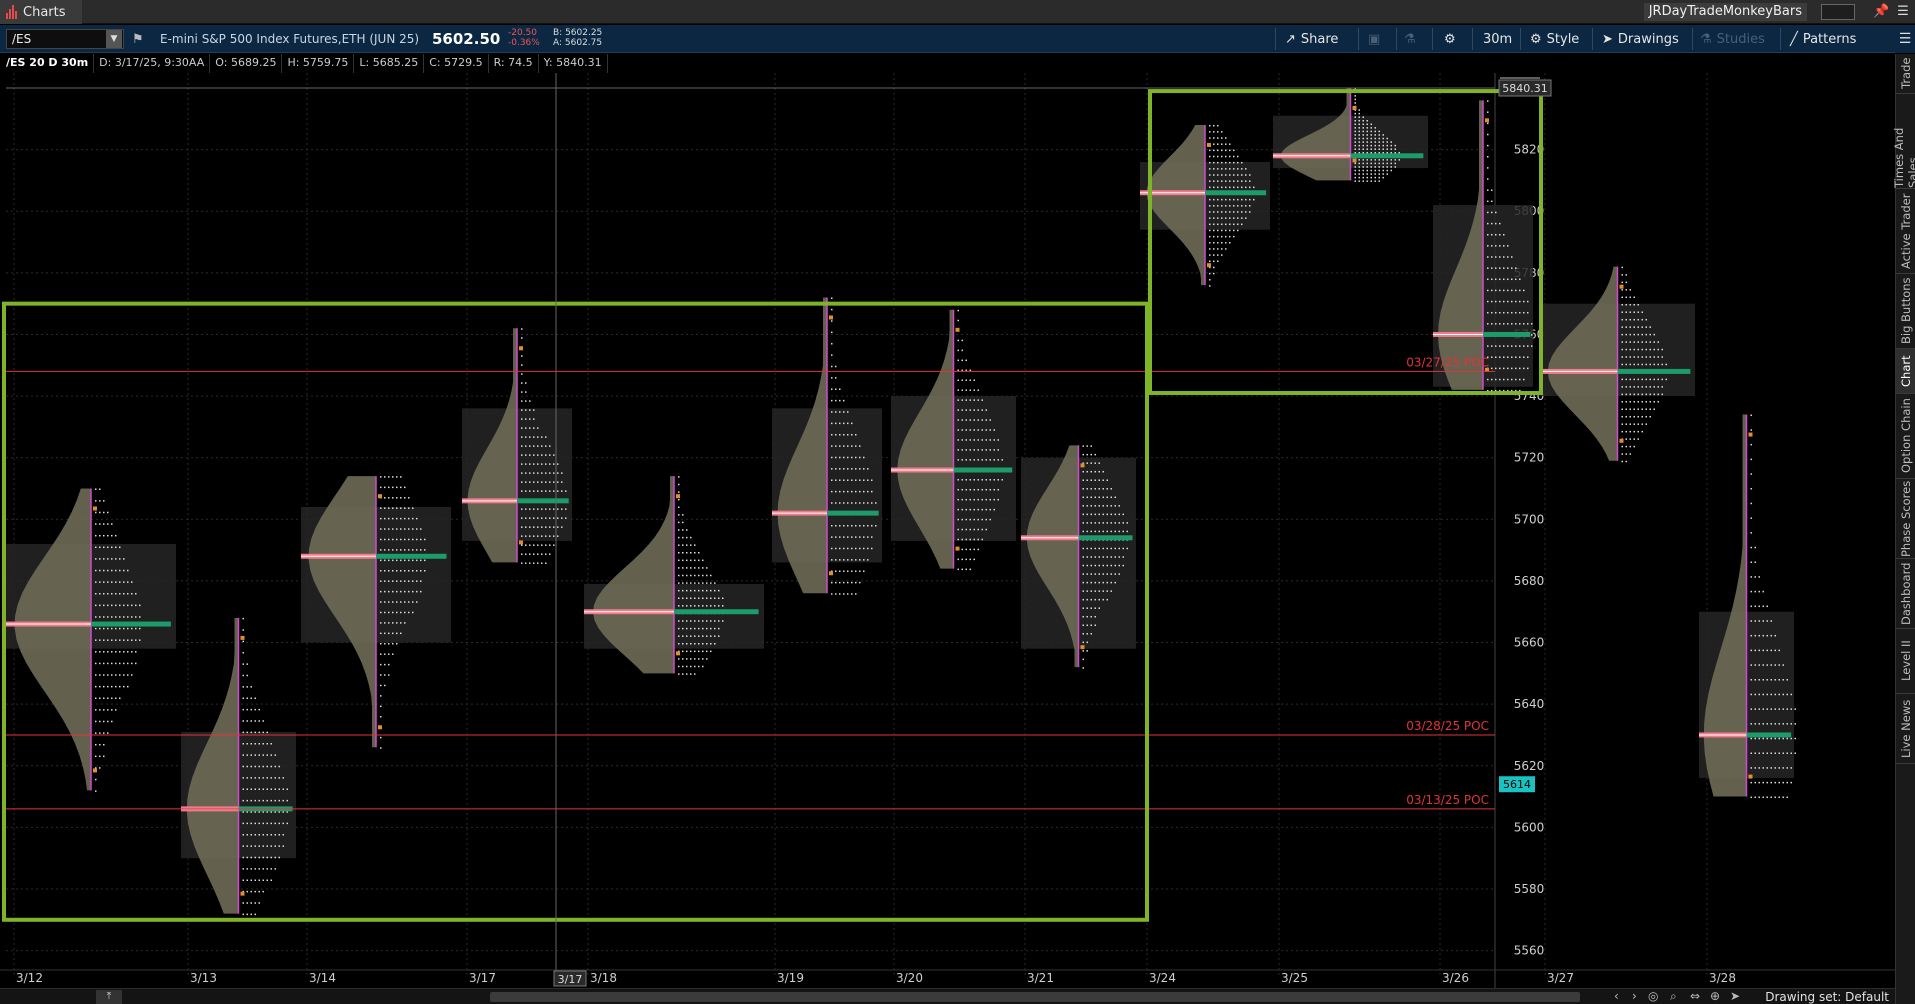 This screenshot has width=1915, height=1004. What do you see at coordinates (1829, 39) in the screenshot?
I see `patterns-label: Patterns` at bounding box center [1829, 39].